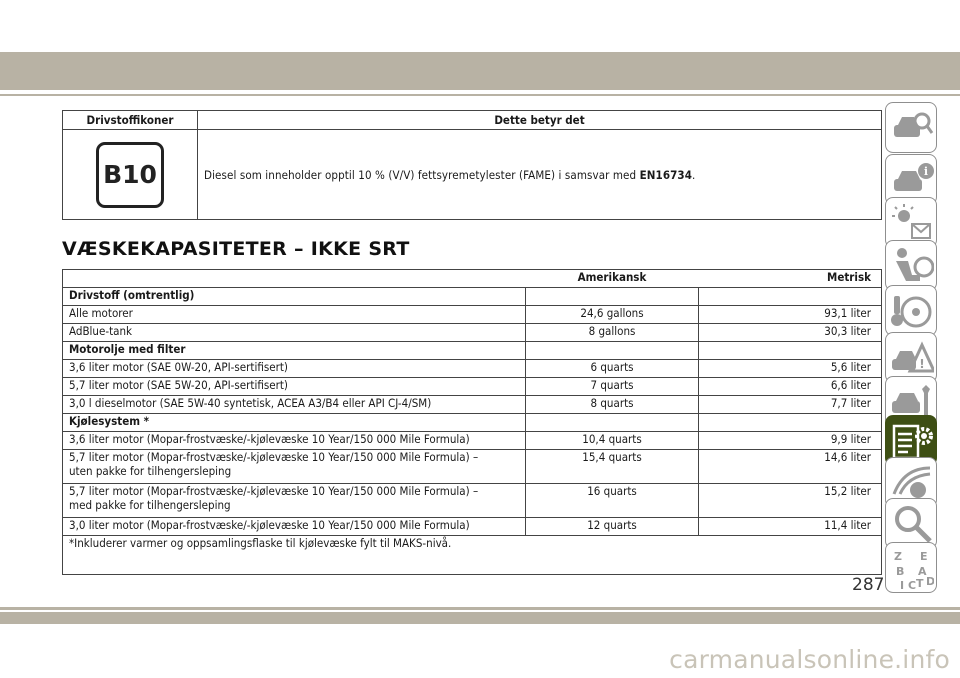 The image size is (960, 678). I want to click on row-us-value: 6 quarts, so click(612, 368).